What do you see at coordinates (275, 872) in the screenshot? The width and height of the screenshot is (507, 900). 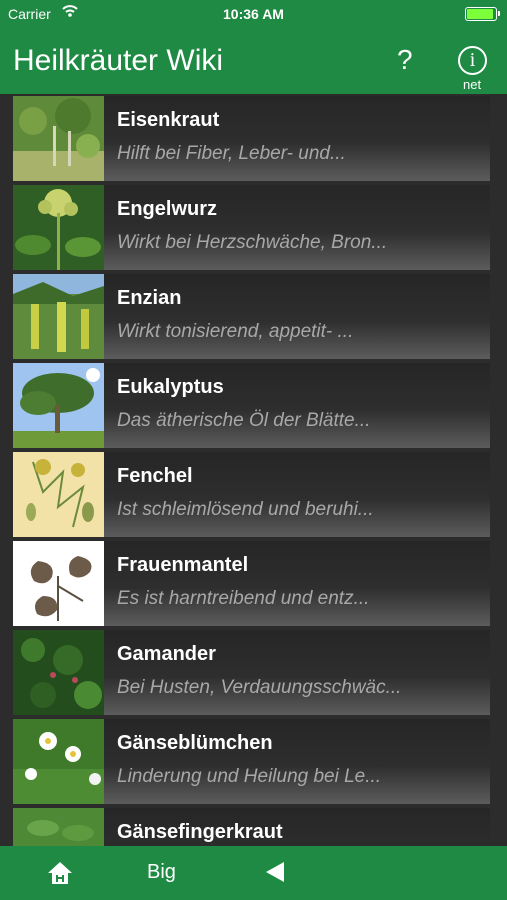 I see `back-arrow-icon` at bounding box center [275, 872].